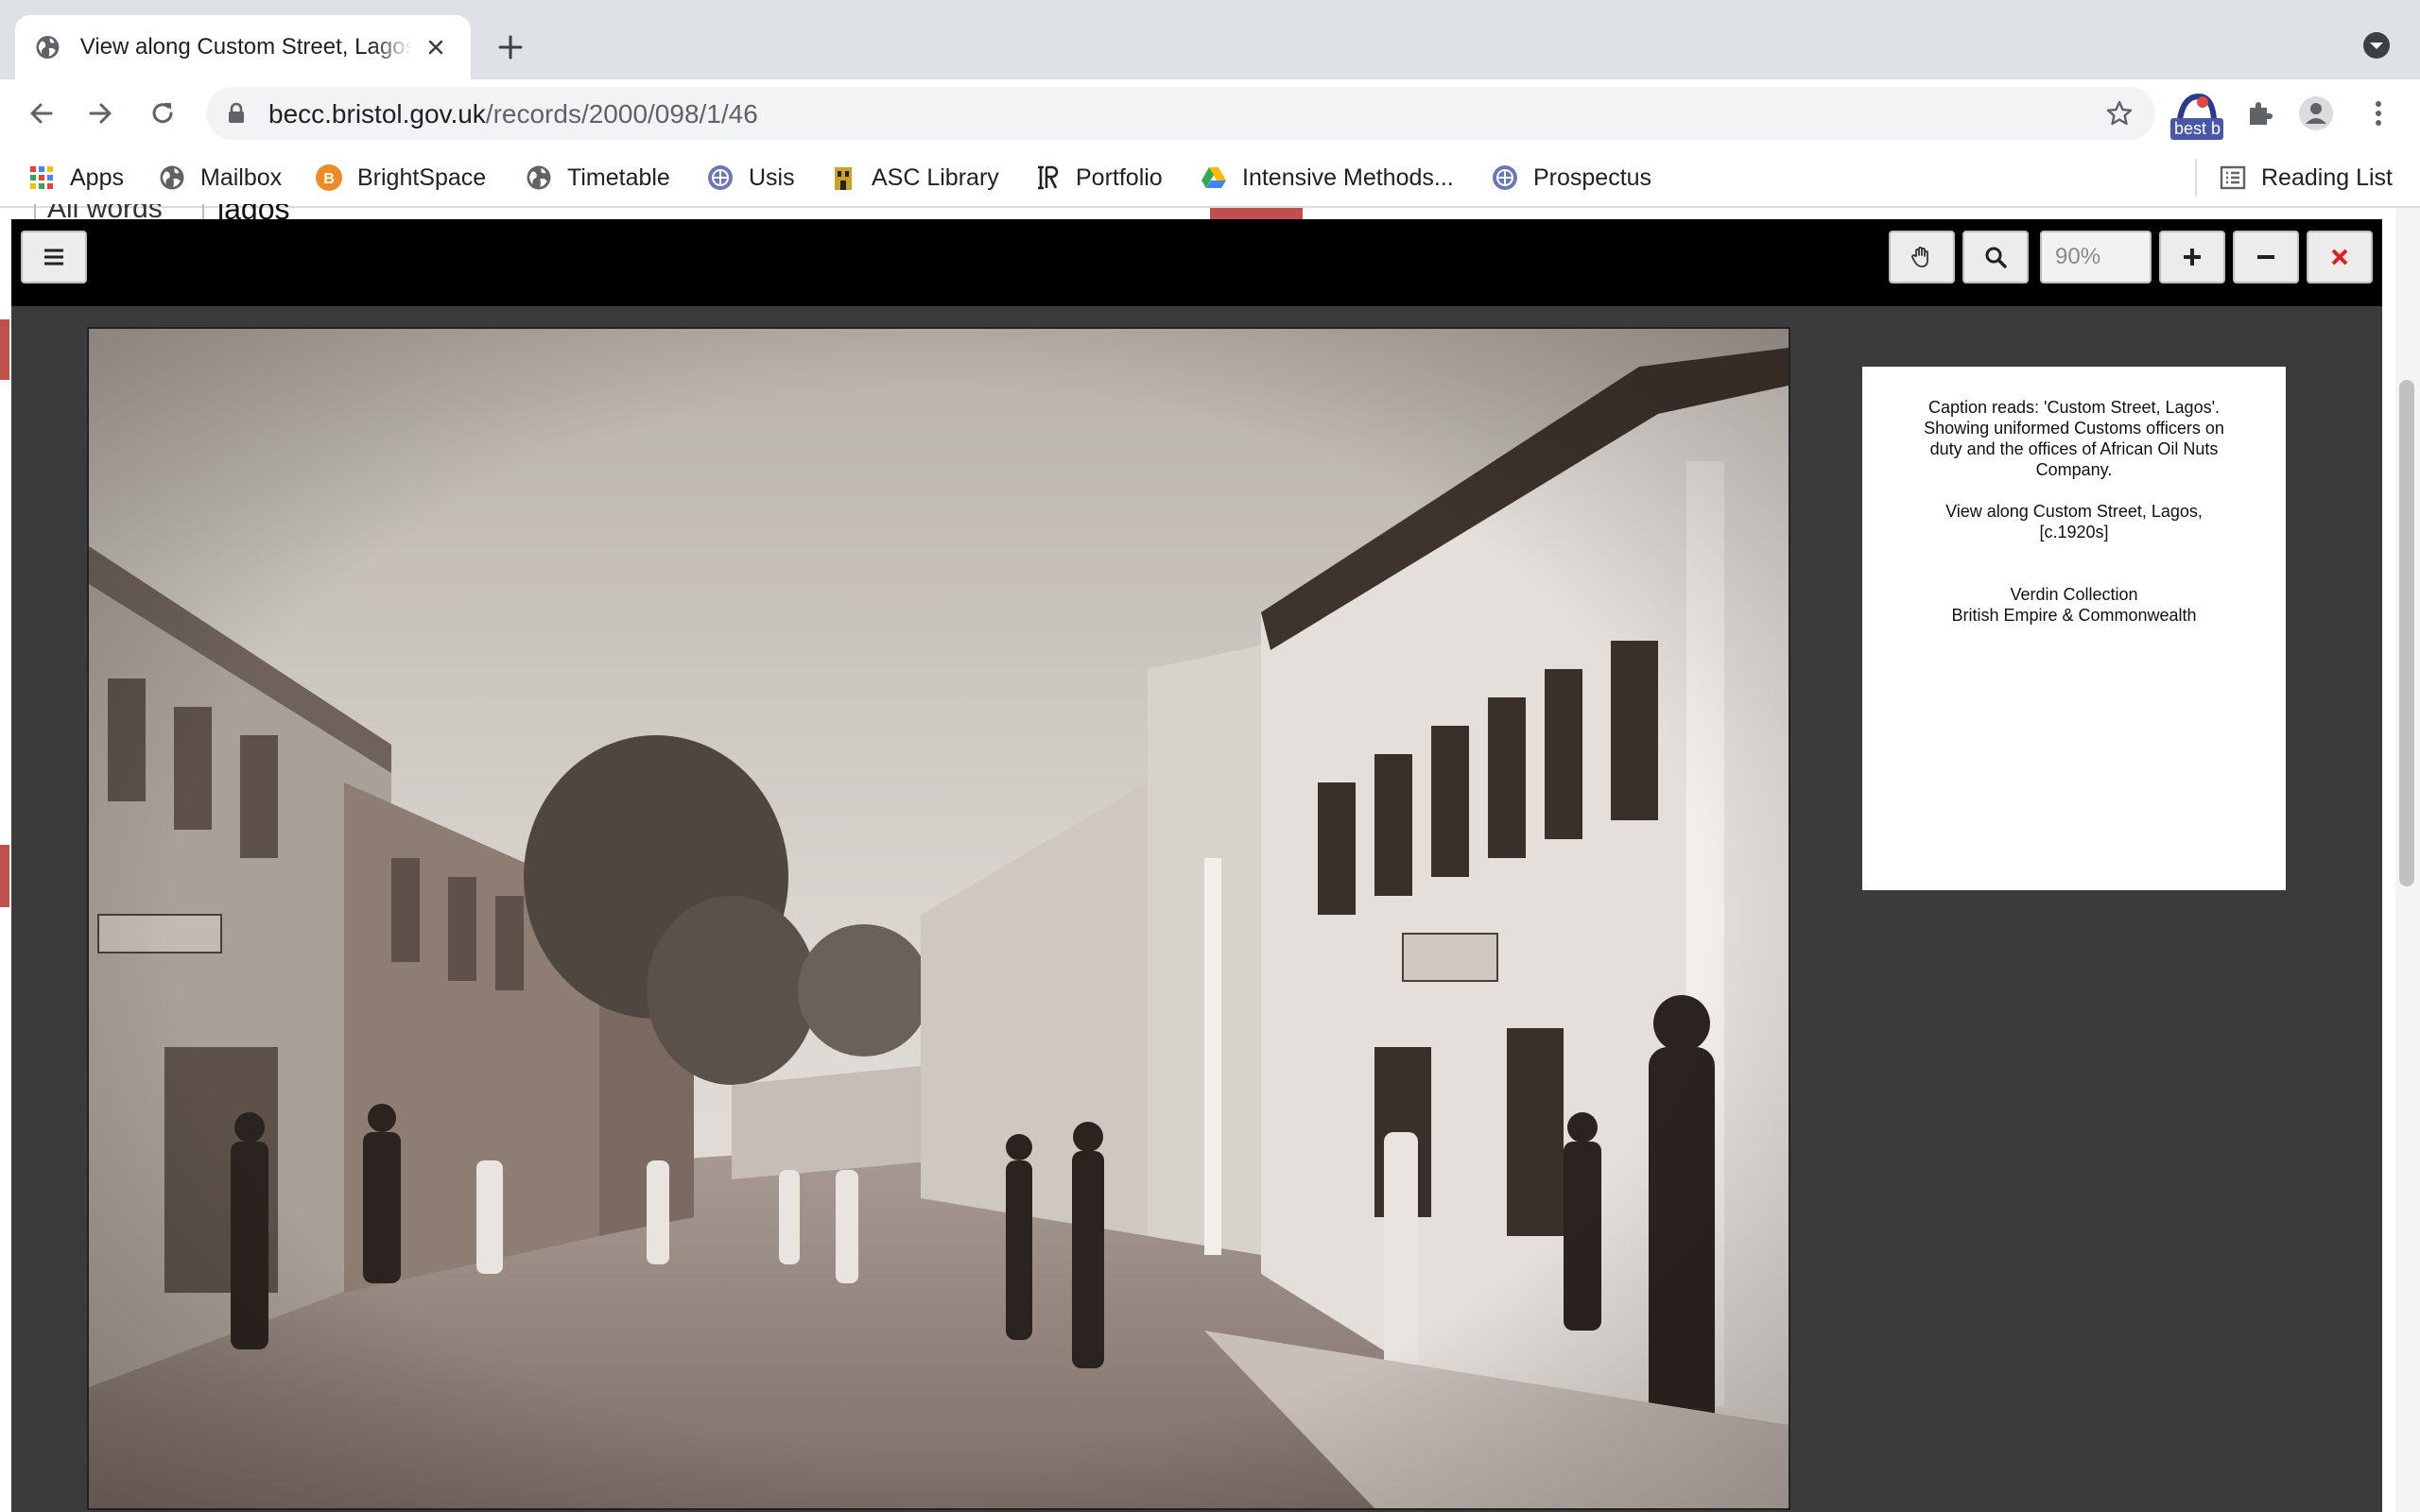 Image resolution: width=2420 pixels, height=1512 pixels. Describe the element at coordinates (621, 114) in the screenshot. I see `url-path: /records/2000/098/1/46` at that location.